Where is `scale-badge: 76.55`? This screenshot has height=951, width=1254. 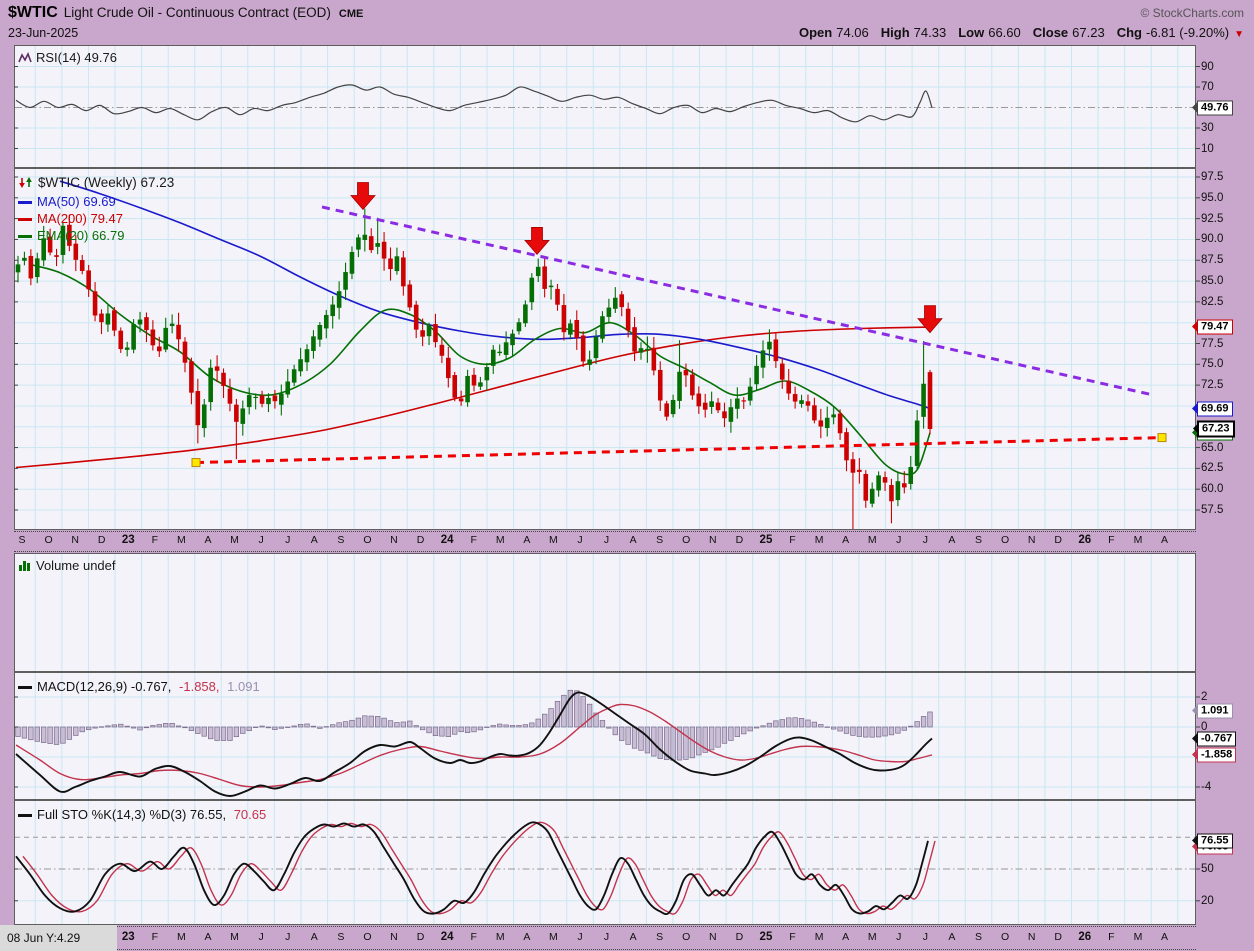
scale-badge: 76.55 is located at coordinates (1212, 841).